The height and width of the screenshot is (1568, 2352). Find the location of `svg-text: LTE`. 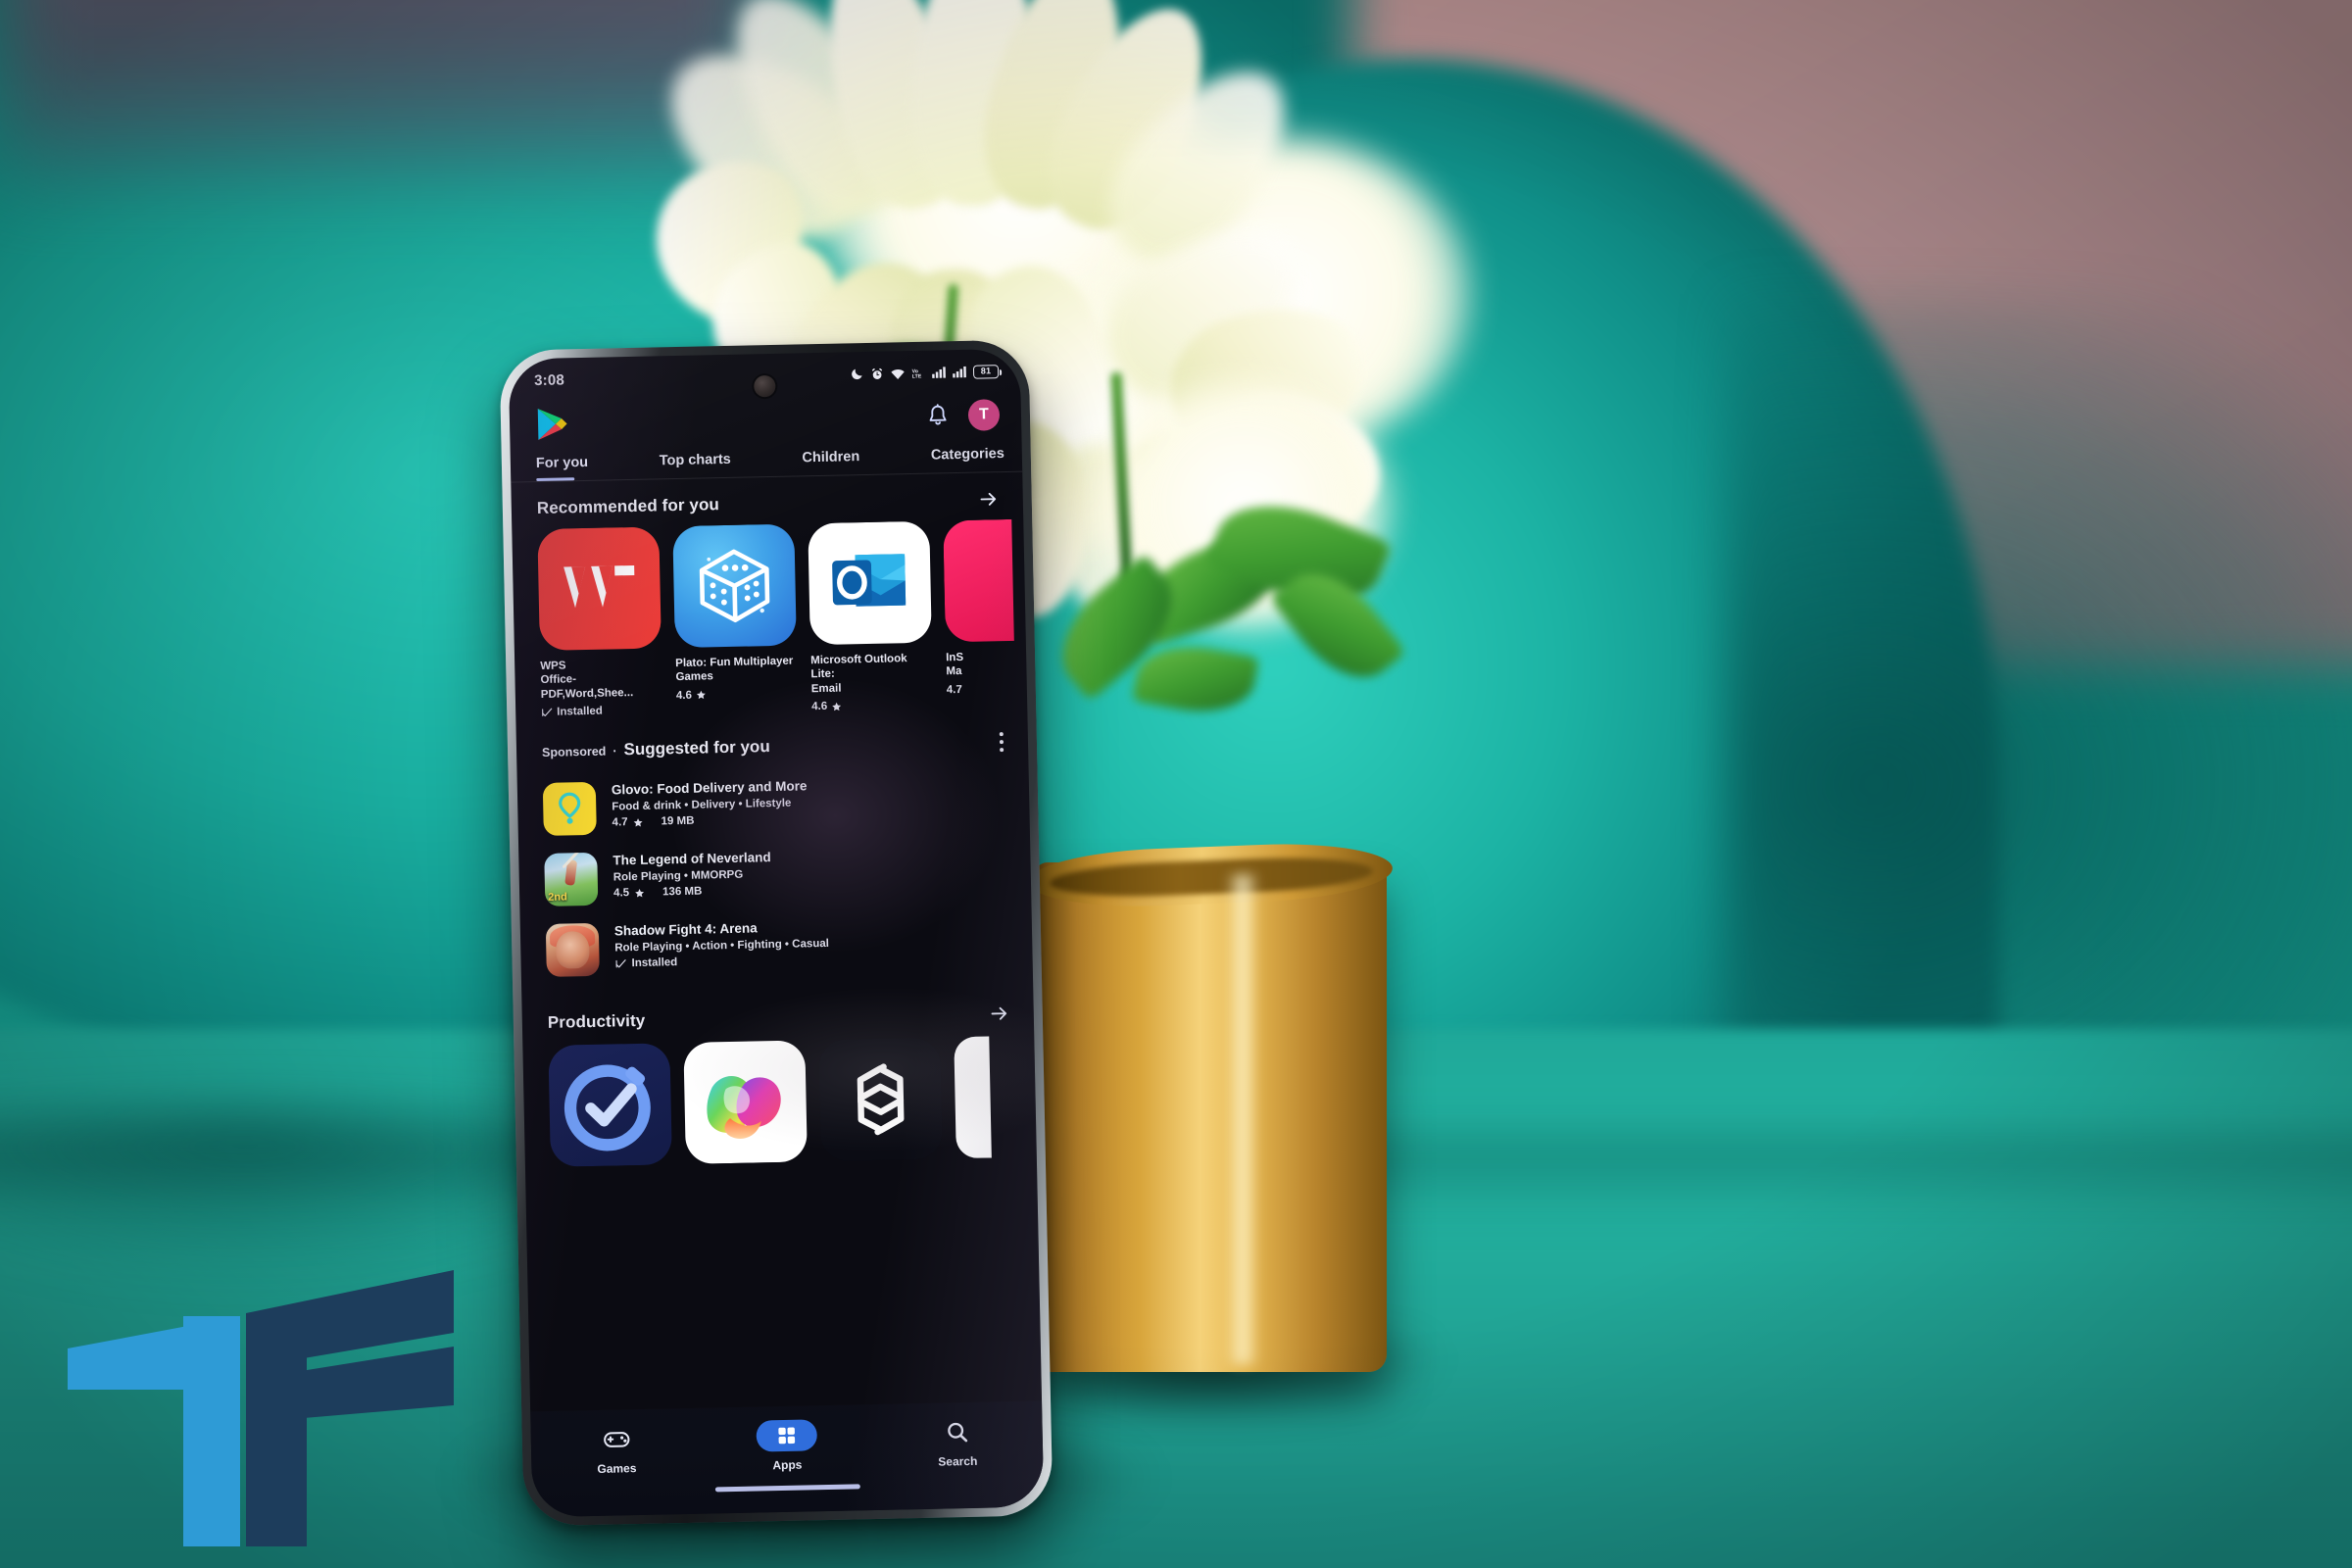

svg-text: LTE is located at coordinates (917, 376).